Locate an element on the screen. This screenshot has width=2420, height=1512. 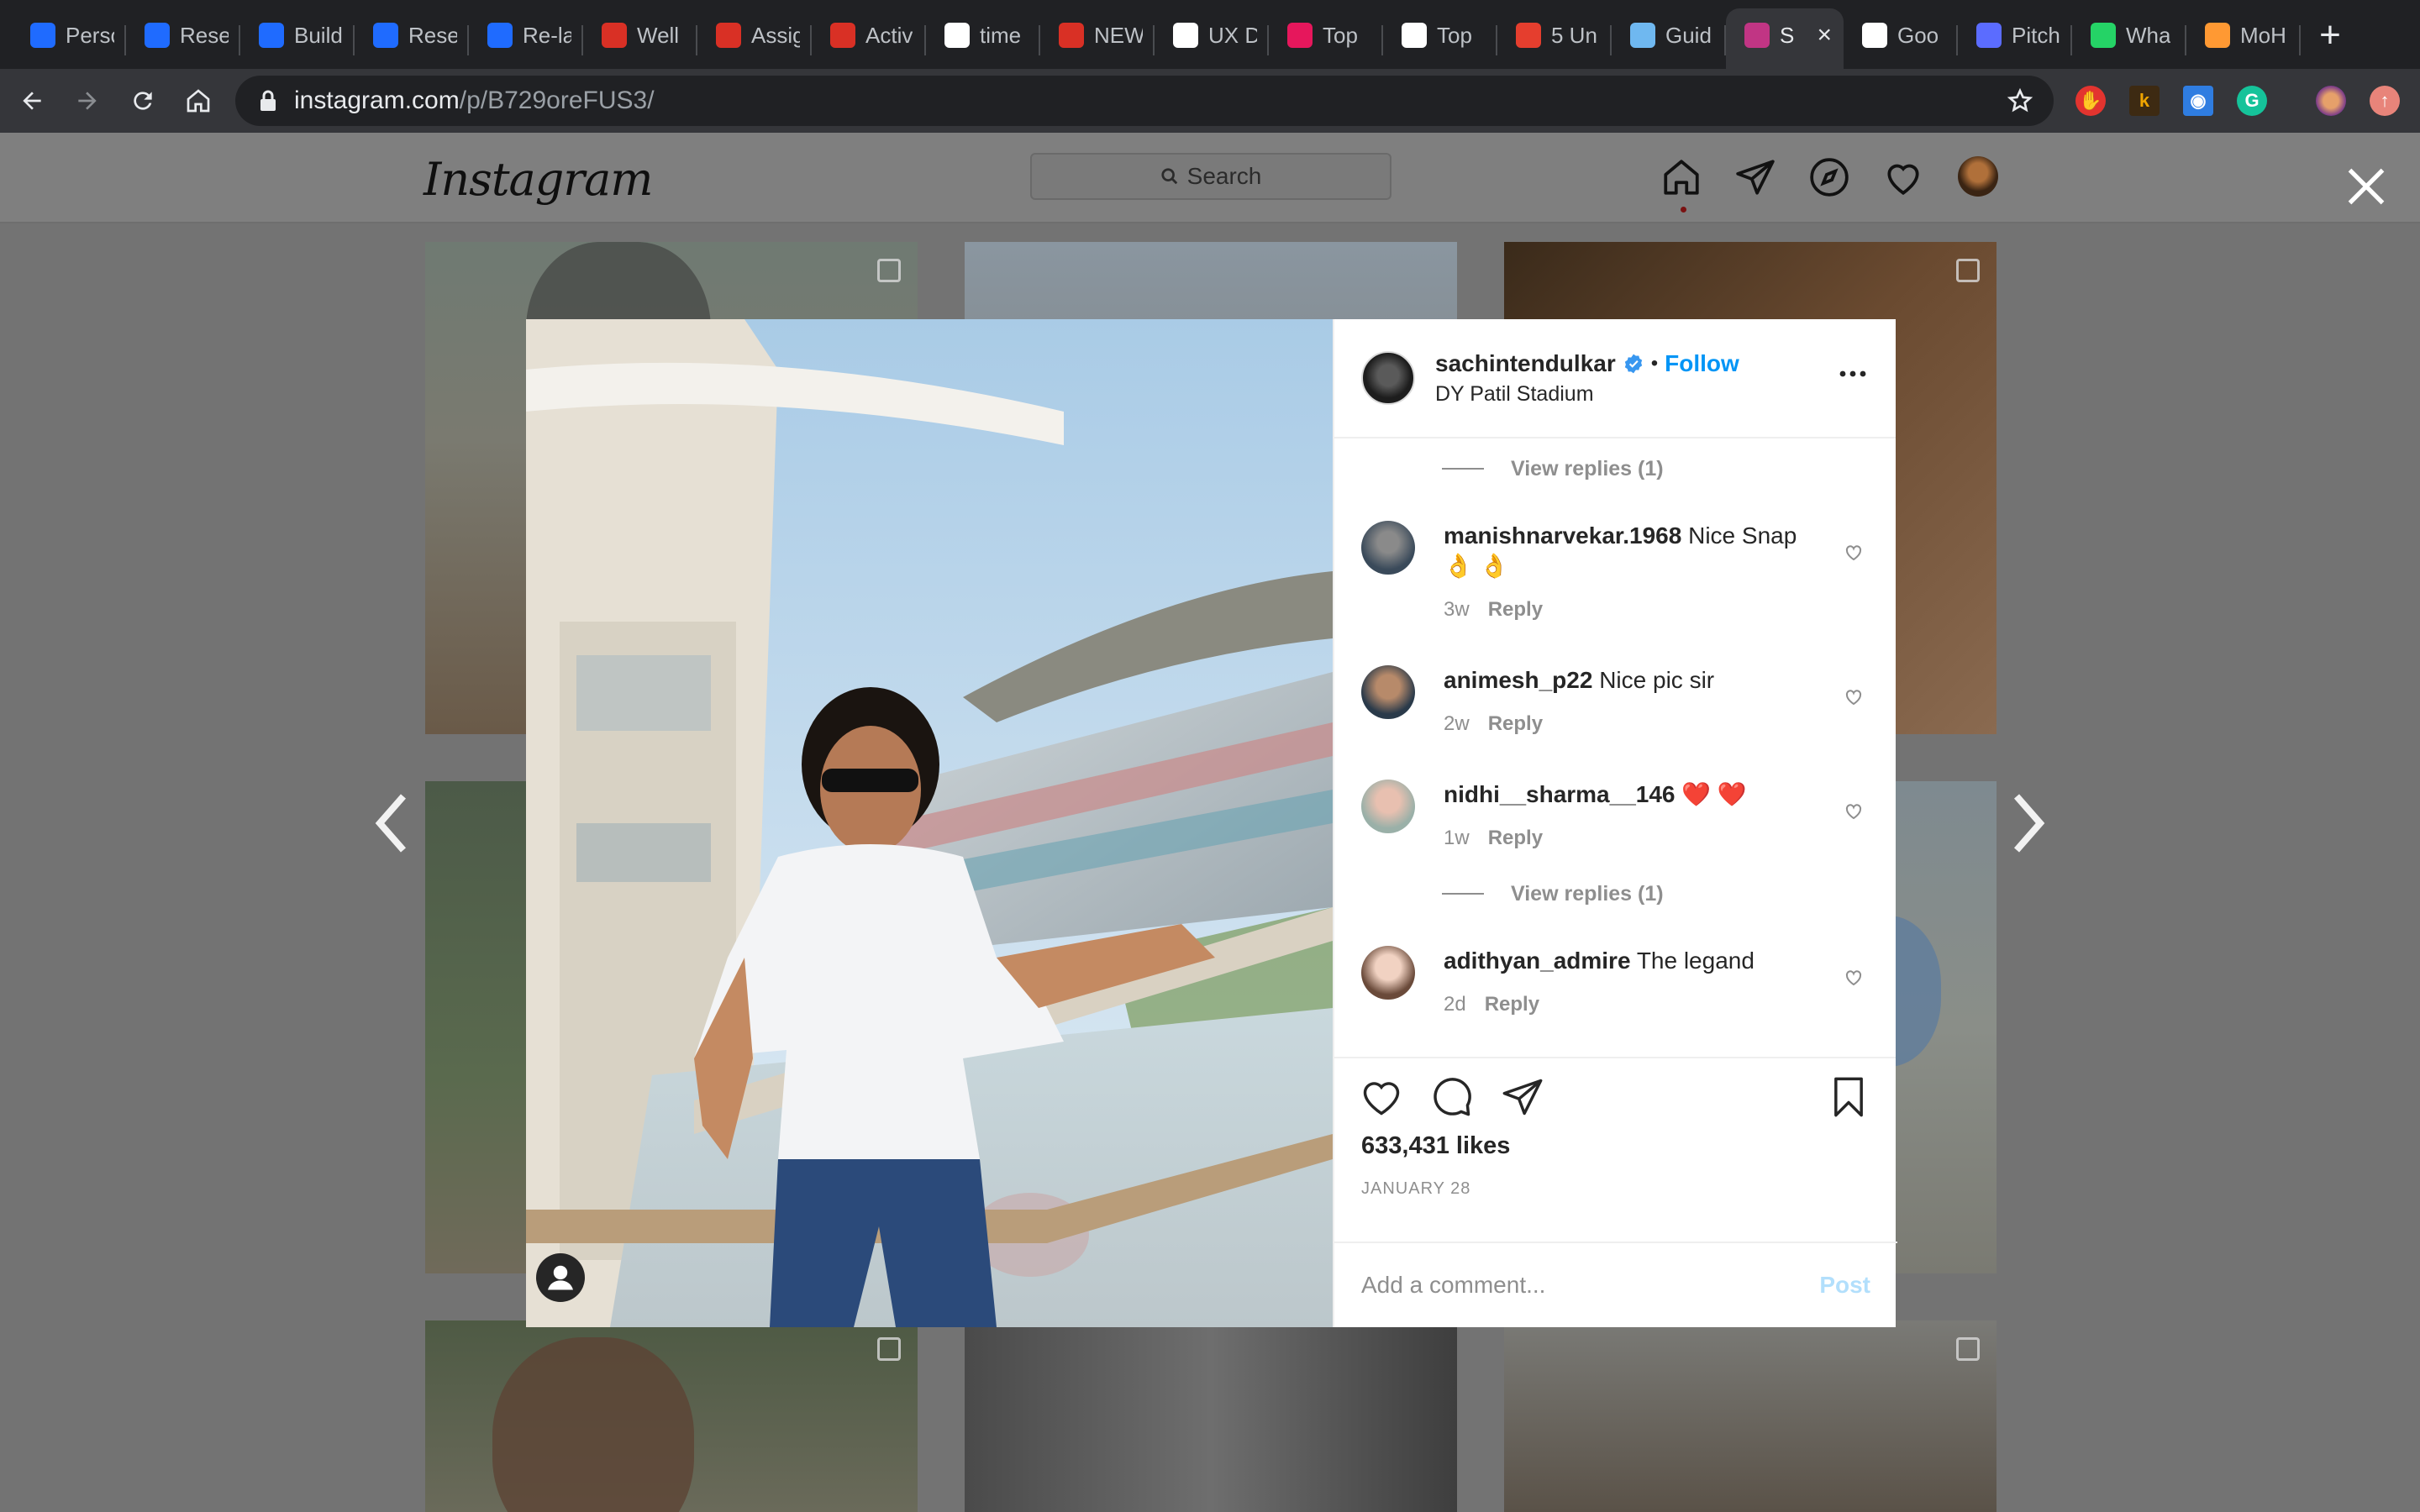
post-date: JANUARY 28 is located at coordinates (1415, 1189).